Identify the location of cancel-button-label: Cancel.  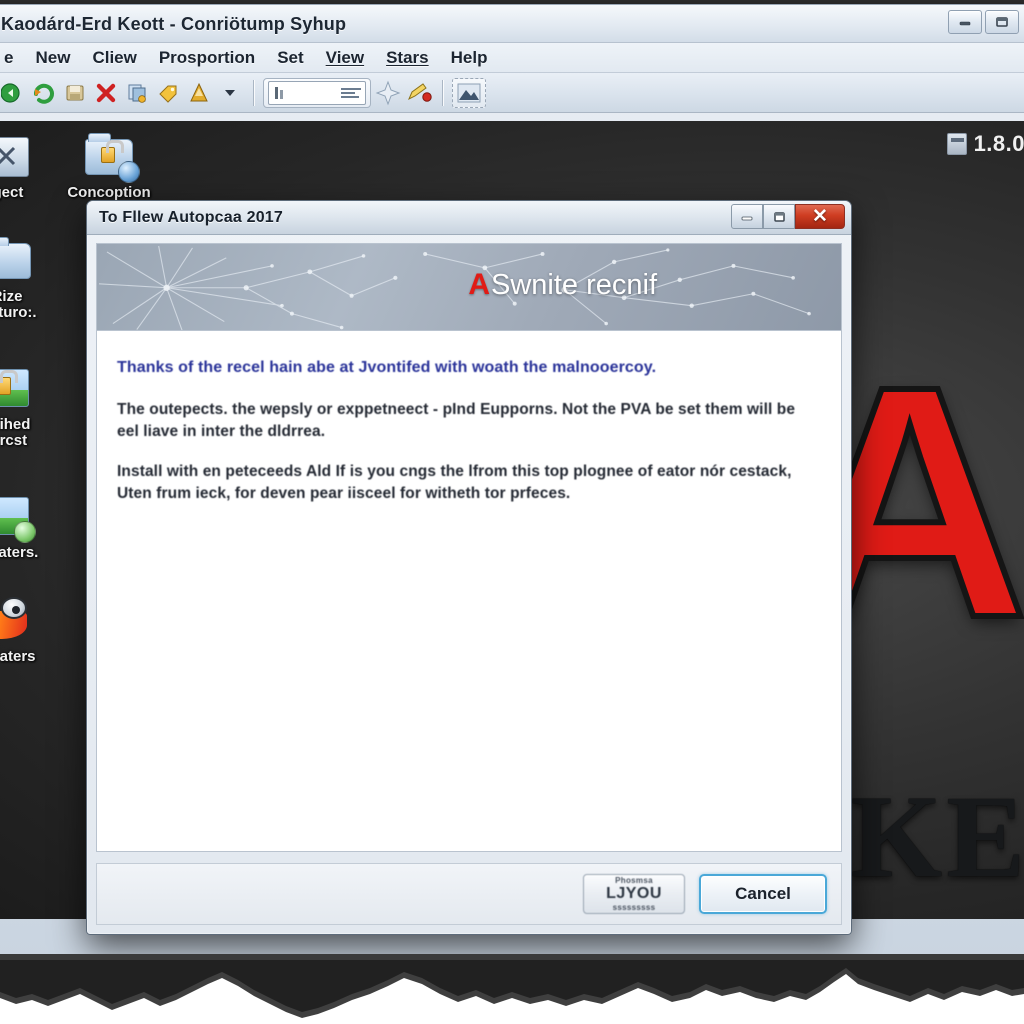
(763, 893).